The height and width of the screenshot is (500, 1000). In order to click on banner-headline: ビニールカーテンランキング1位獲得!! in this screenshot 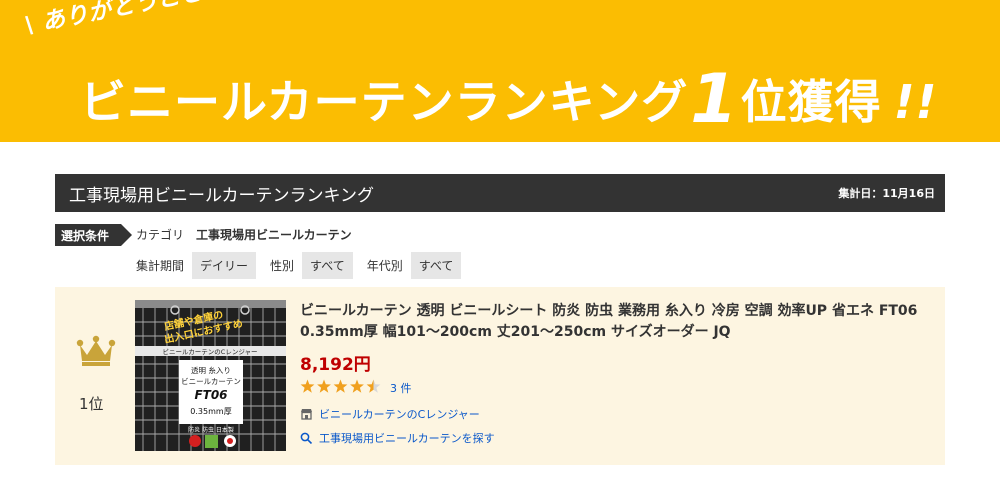, I will do `click(509, 99)`.